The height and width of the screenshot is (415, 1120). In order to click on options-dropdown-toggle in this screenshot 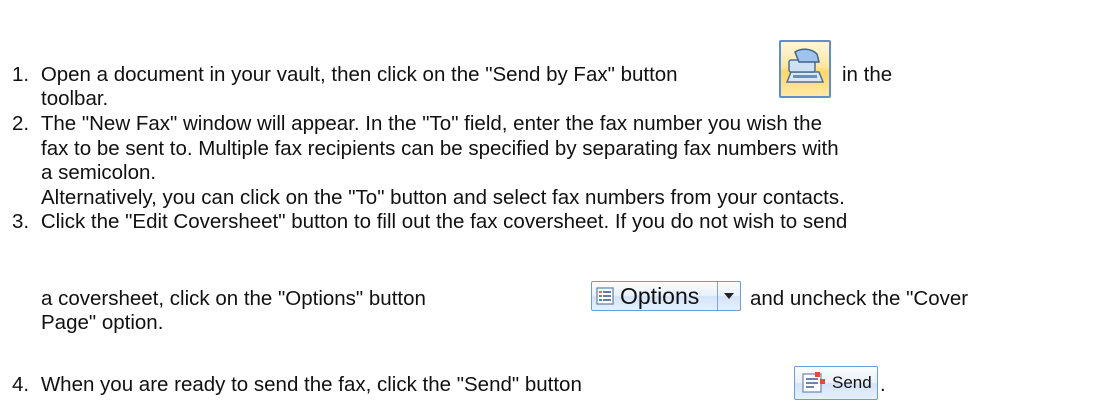, I will do `click(729, 296)`.